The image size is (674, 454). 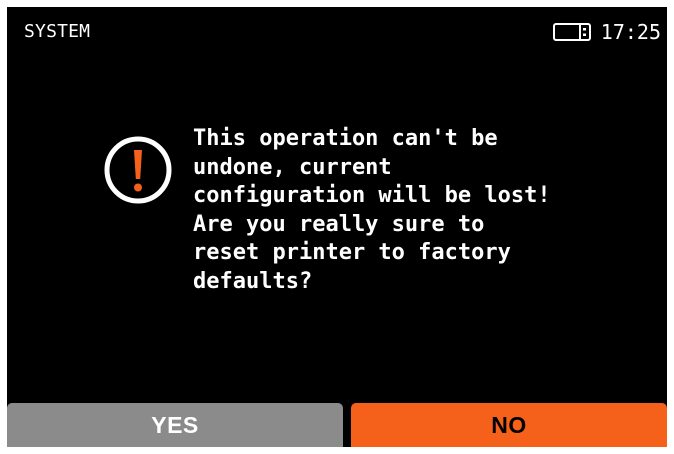 I want to click on screen-title: SYSTEM, so click(x=57, y=31).